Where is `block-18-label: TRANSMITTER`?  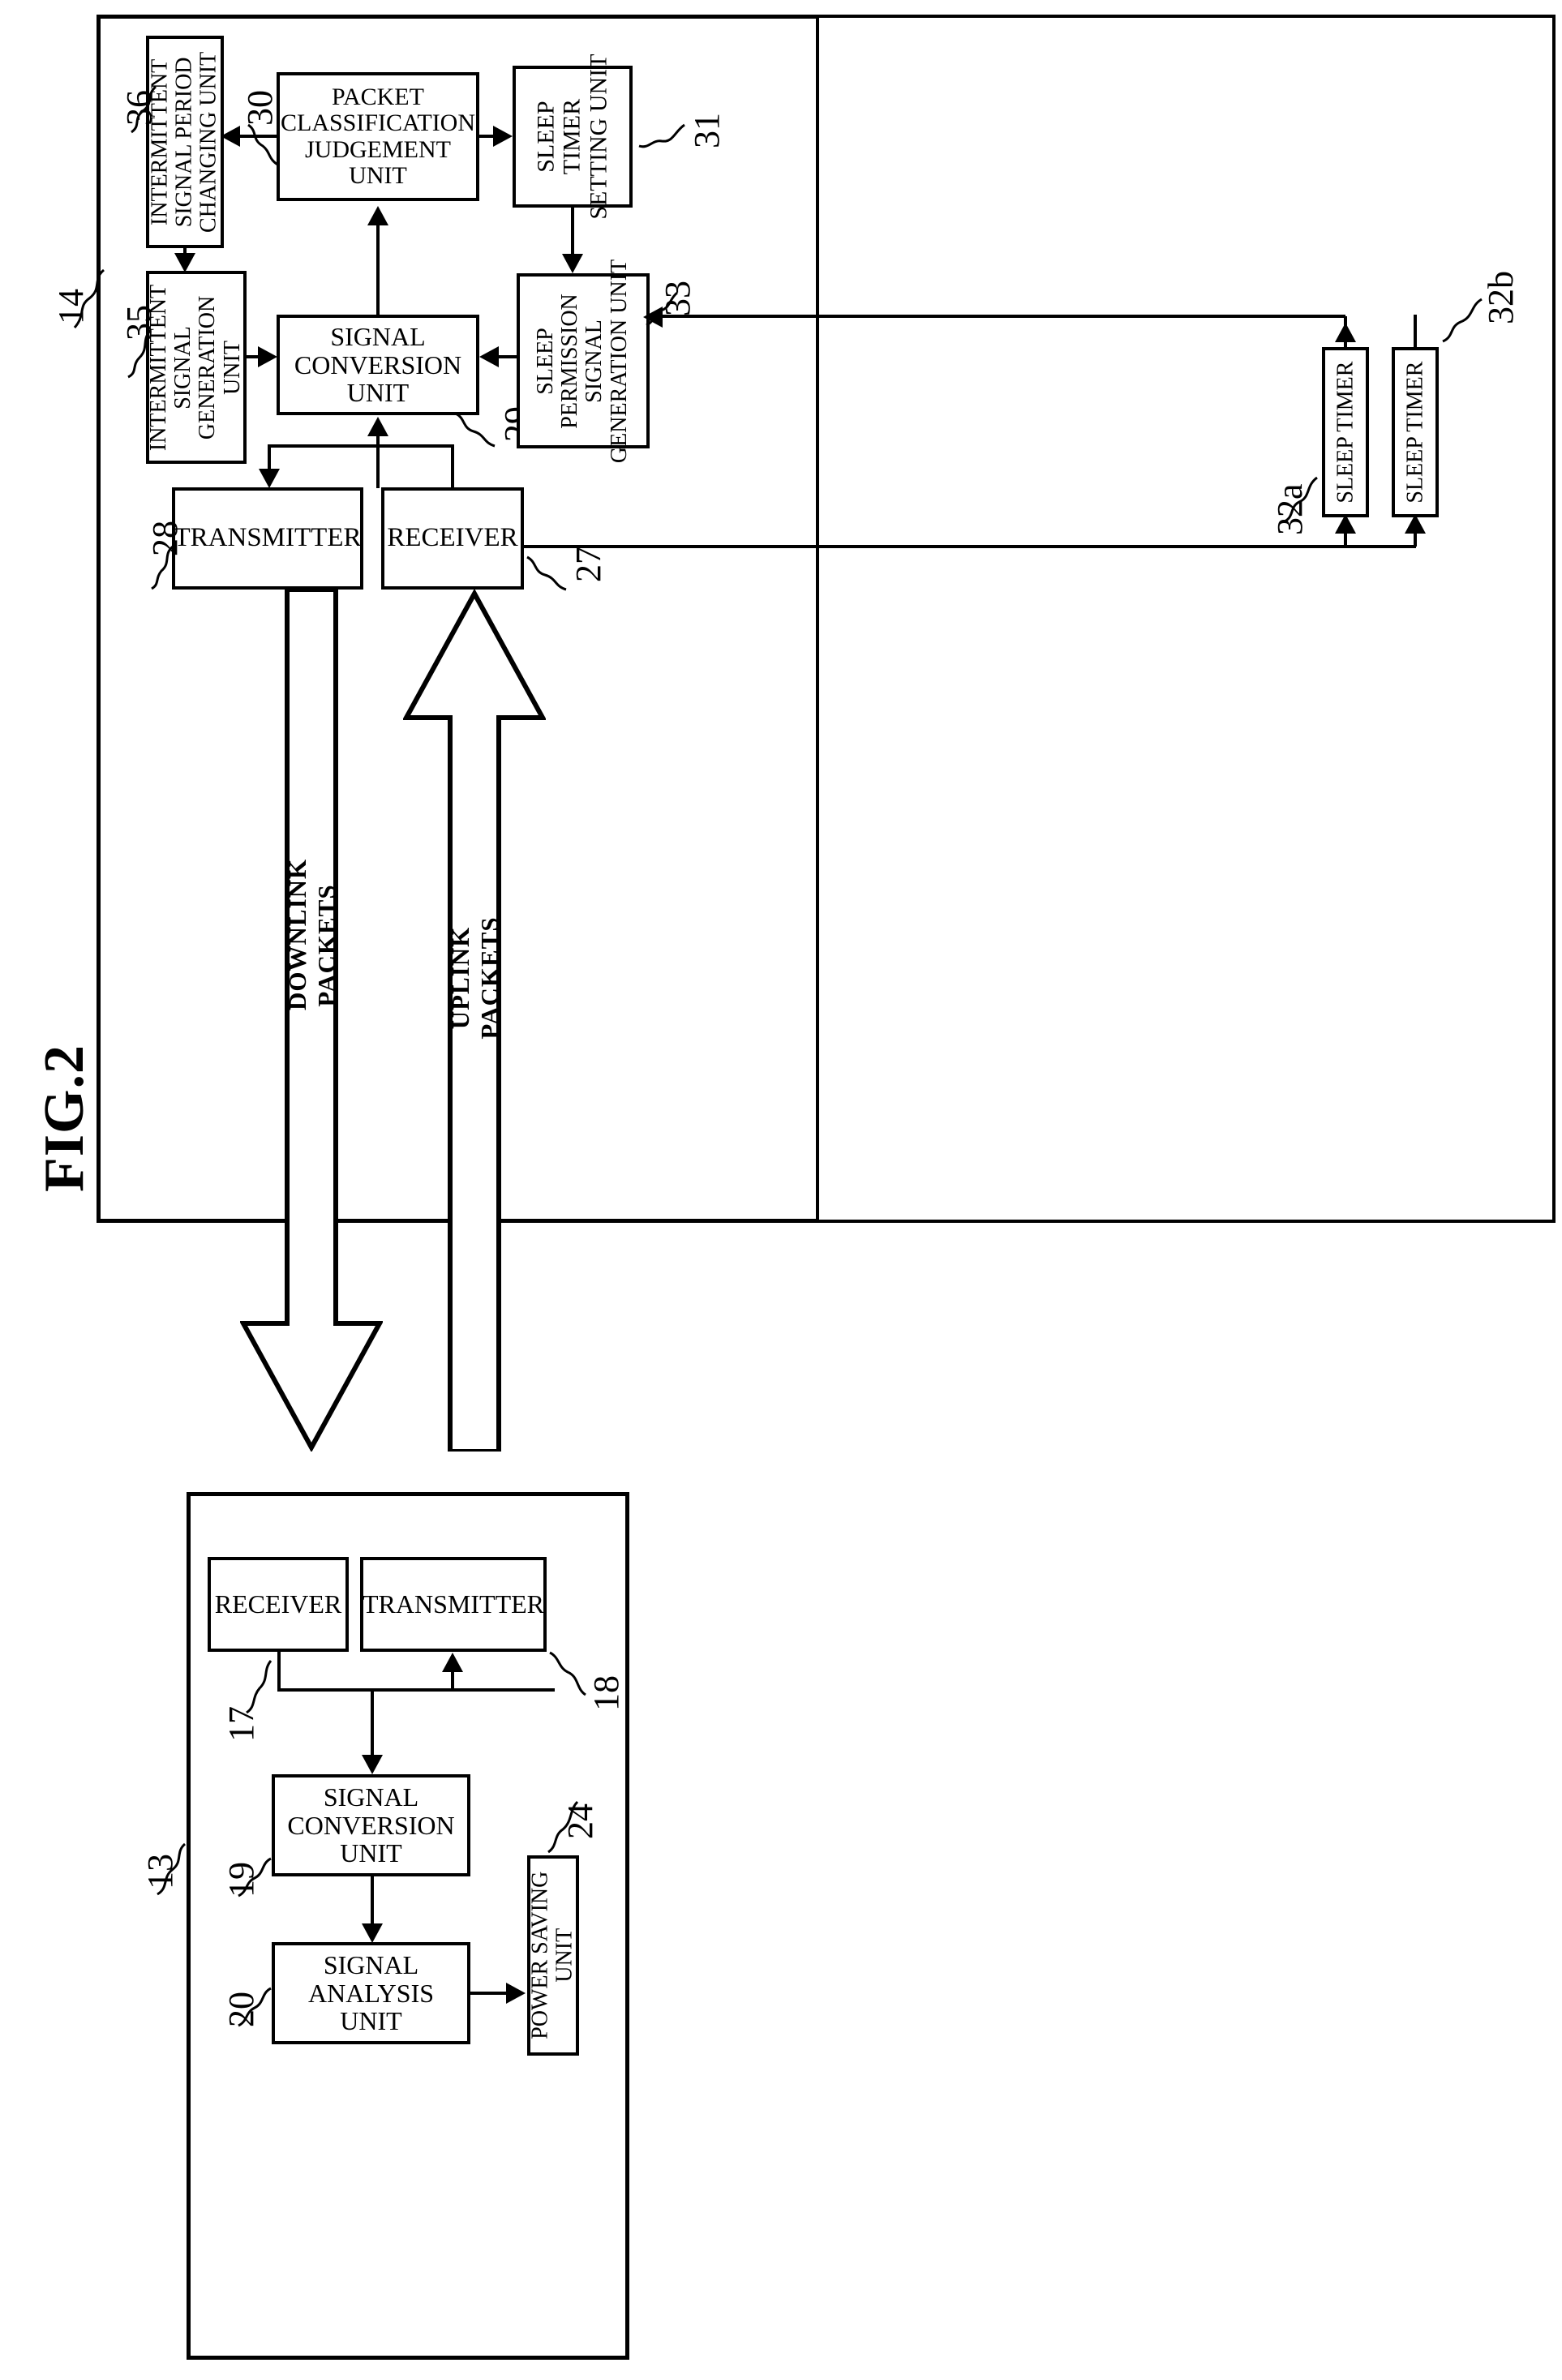
block-18-label: TRANSMITTER is located at coordinates (454, 1604).